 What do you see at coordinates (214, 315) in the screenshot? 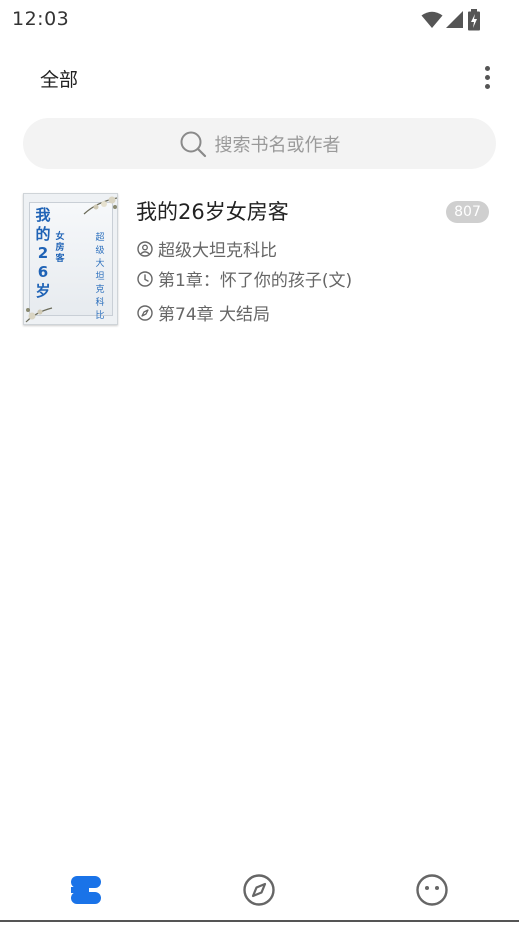
I see `latest-chapter: 第74章 大结局` at bounding box center [214, 315].